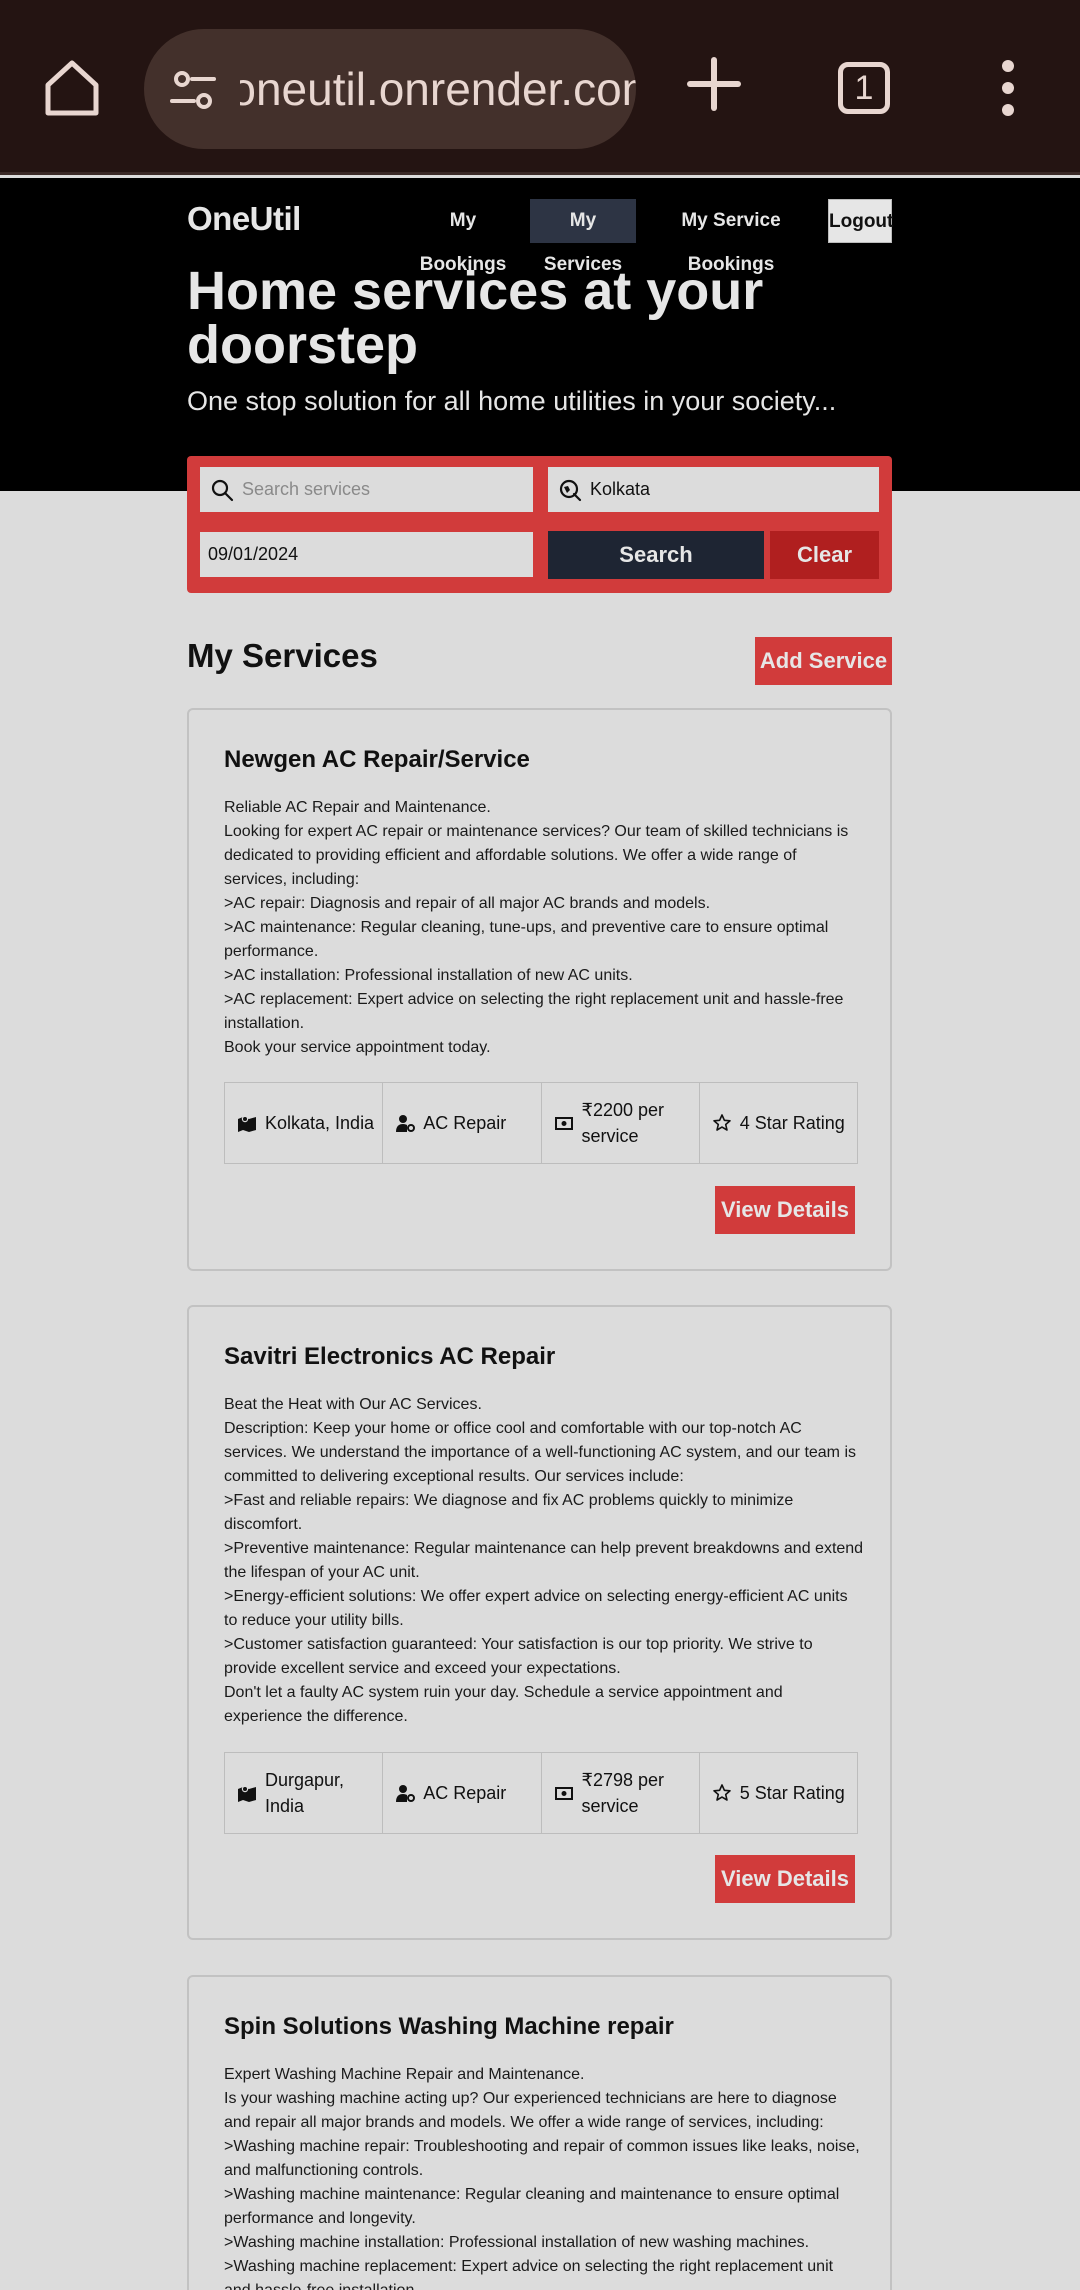 The width and height of the screenshot is (1080, 2290). I want to click on home-icon, so click(72, 87).